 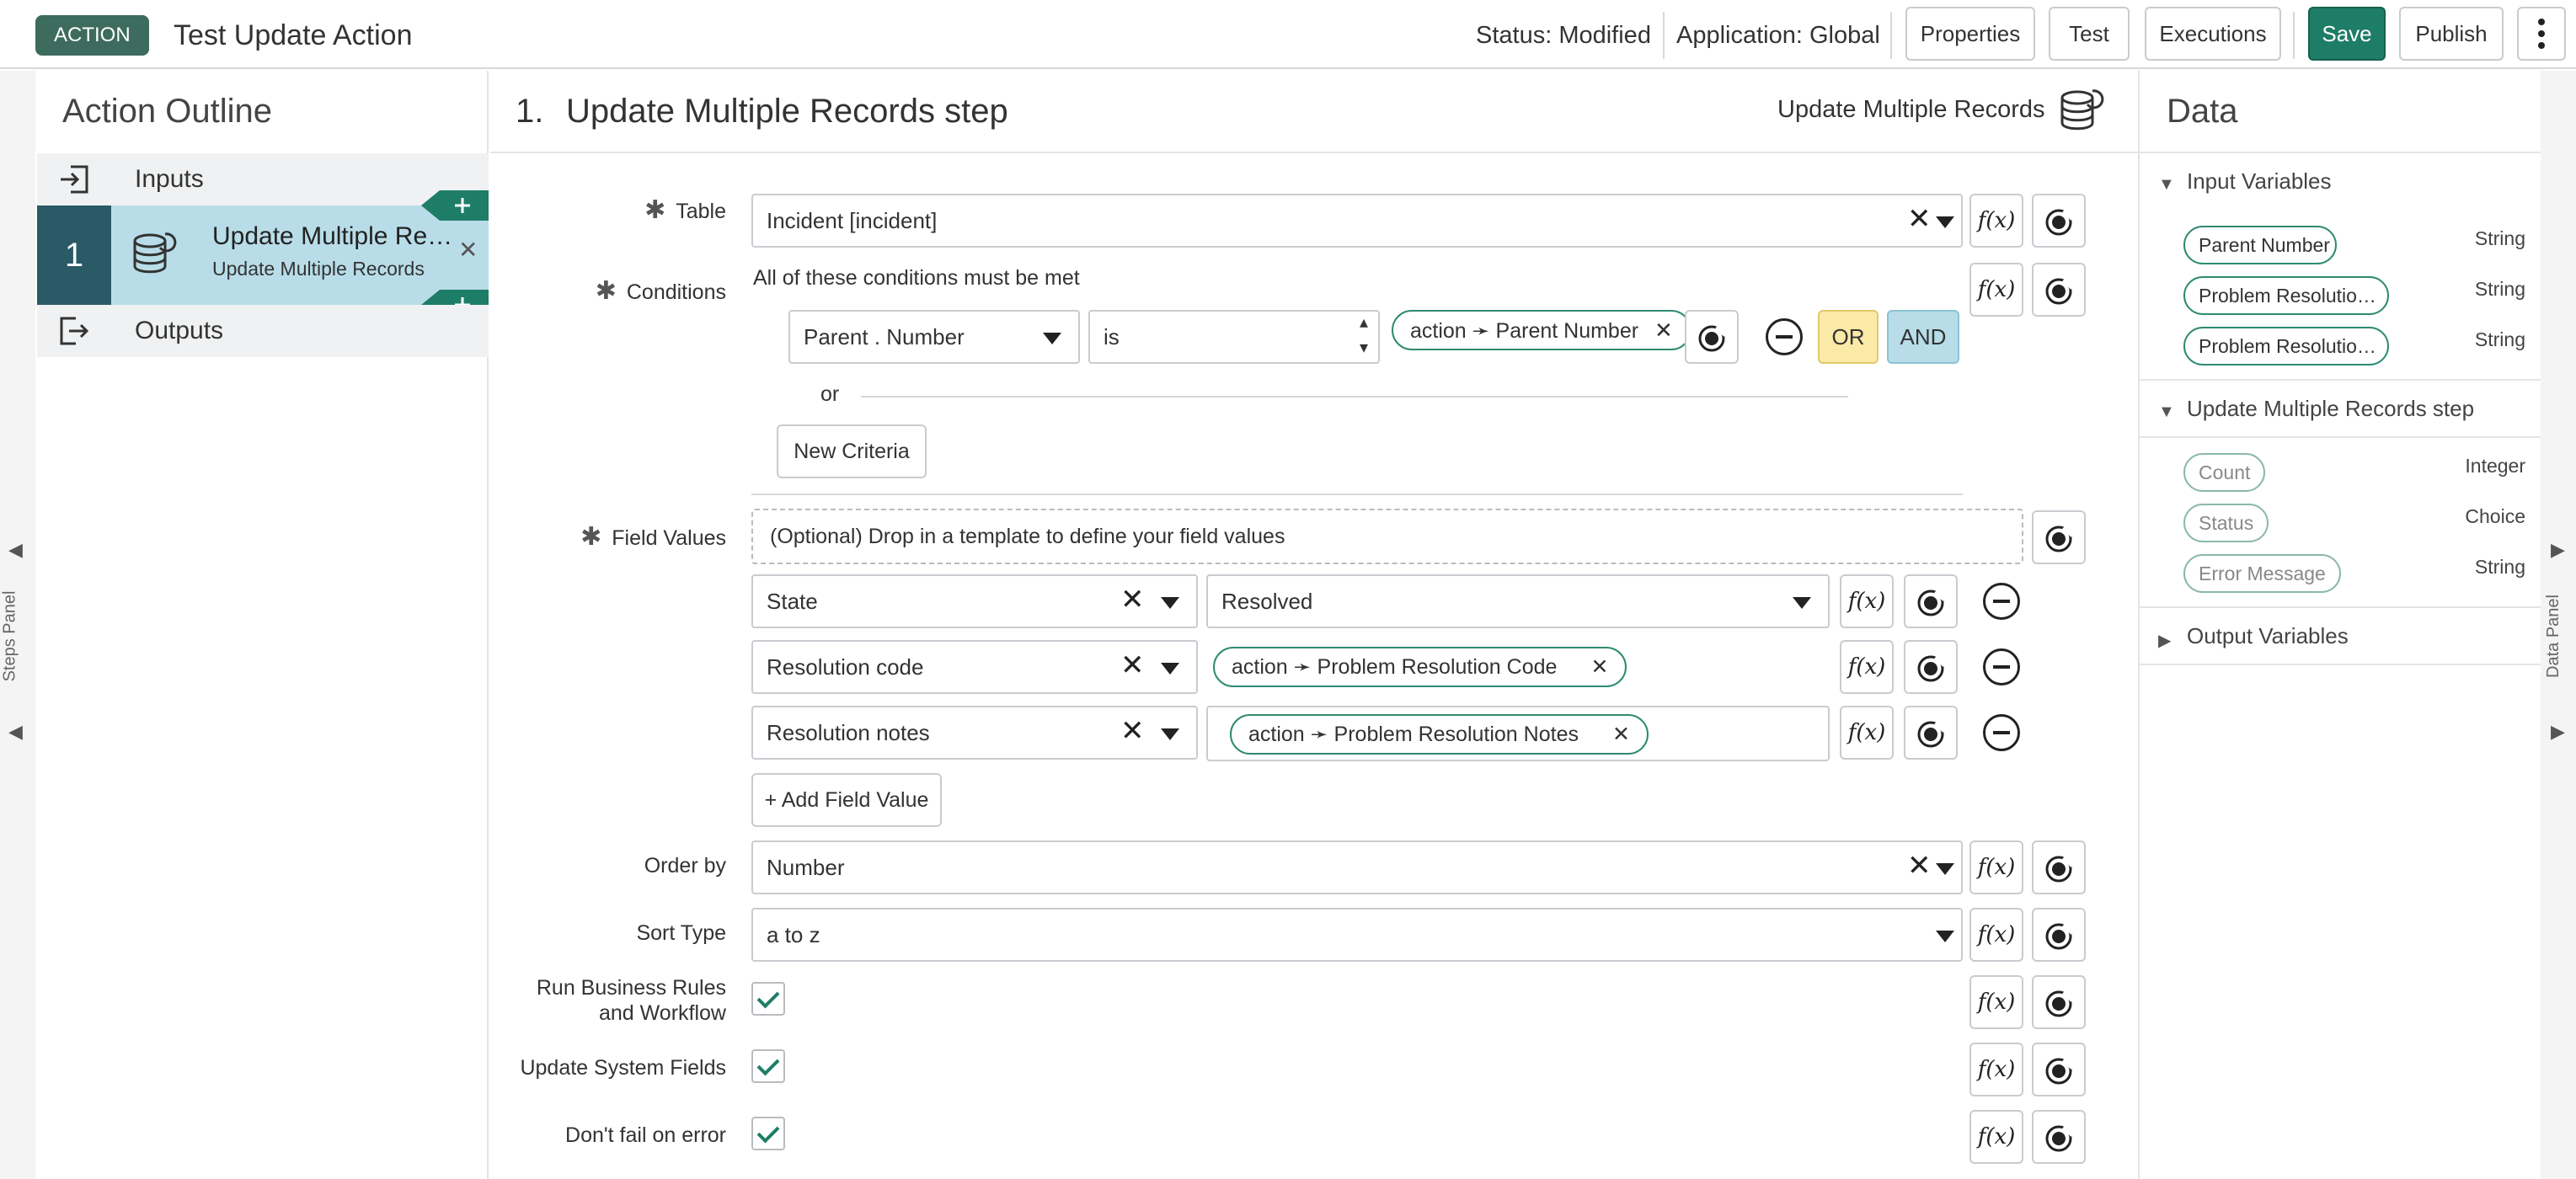 I want to click on steps-panel-edge: ◀ Steps Panel ◀, so click(x=17, y=625).